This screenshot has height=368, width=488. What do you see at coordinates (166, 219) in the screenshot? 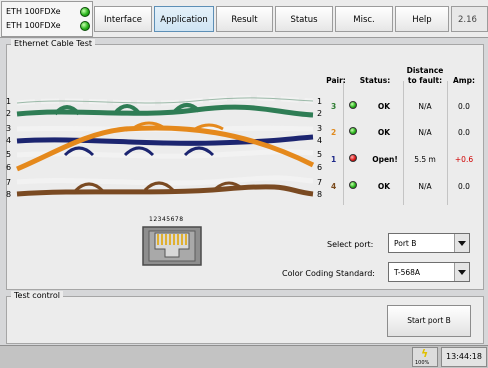
I see `connector-pin-numbers: 12345678` at bounding box center [166, 219].